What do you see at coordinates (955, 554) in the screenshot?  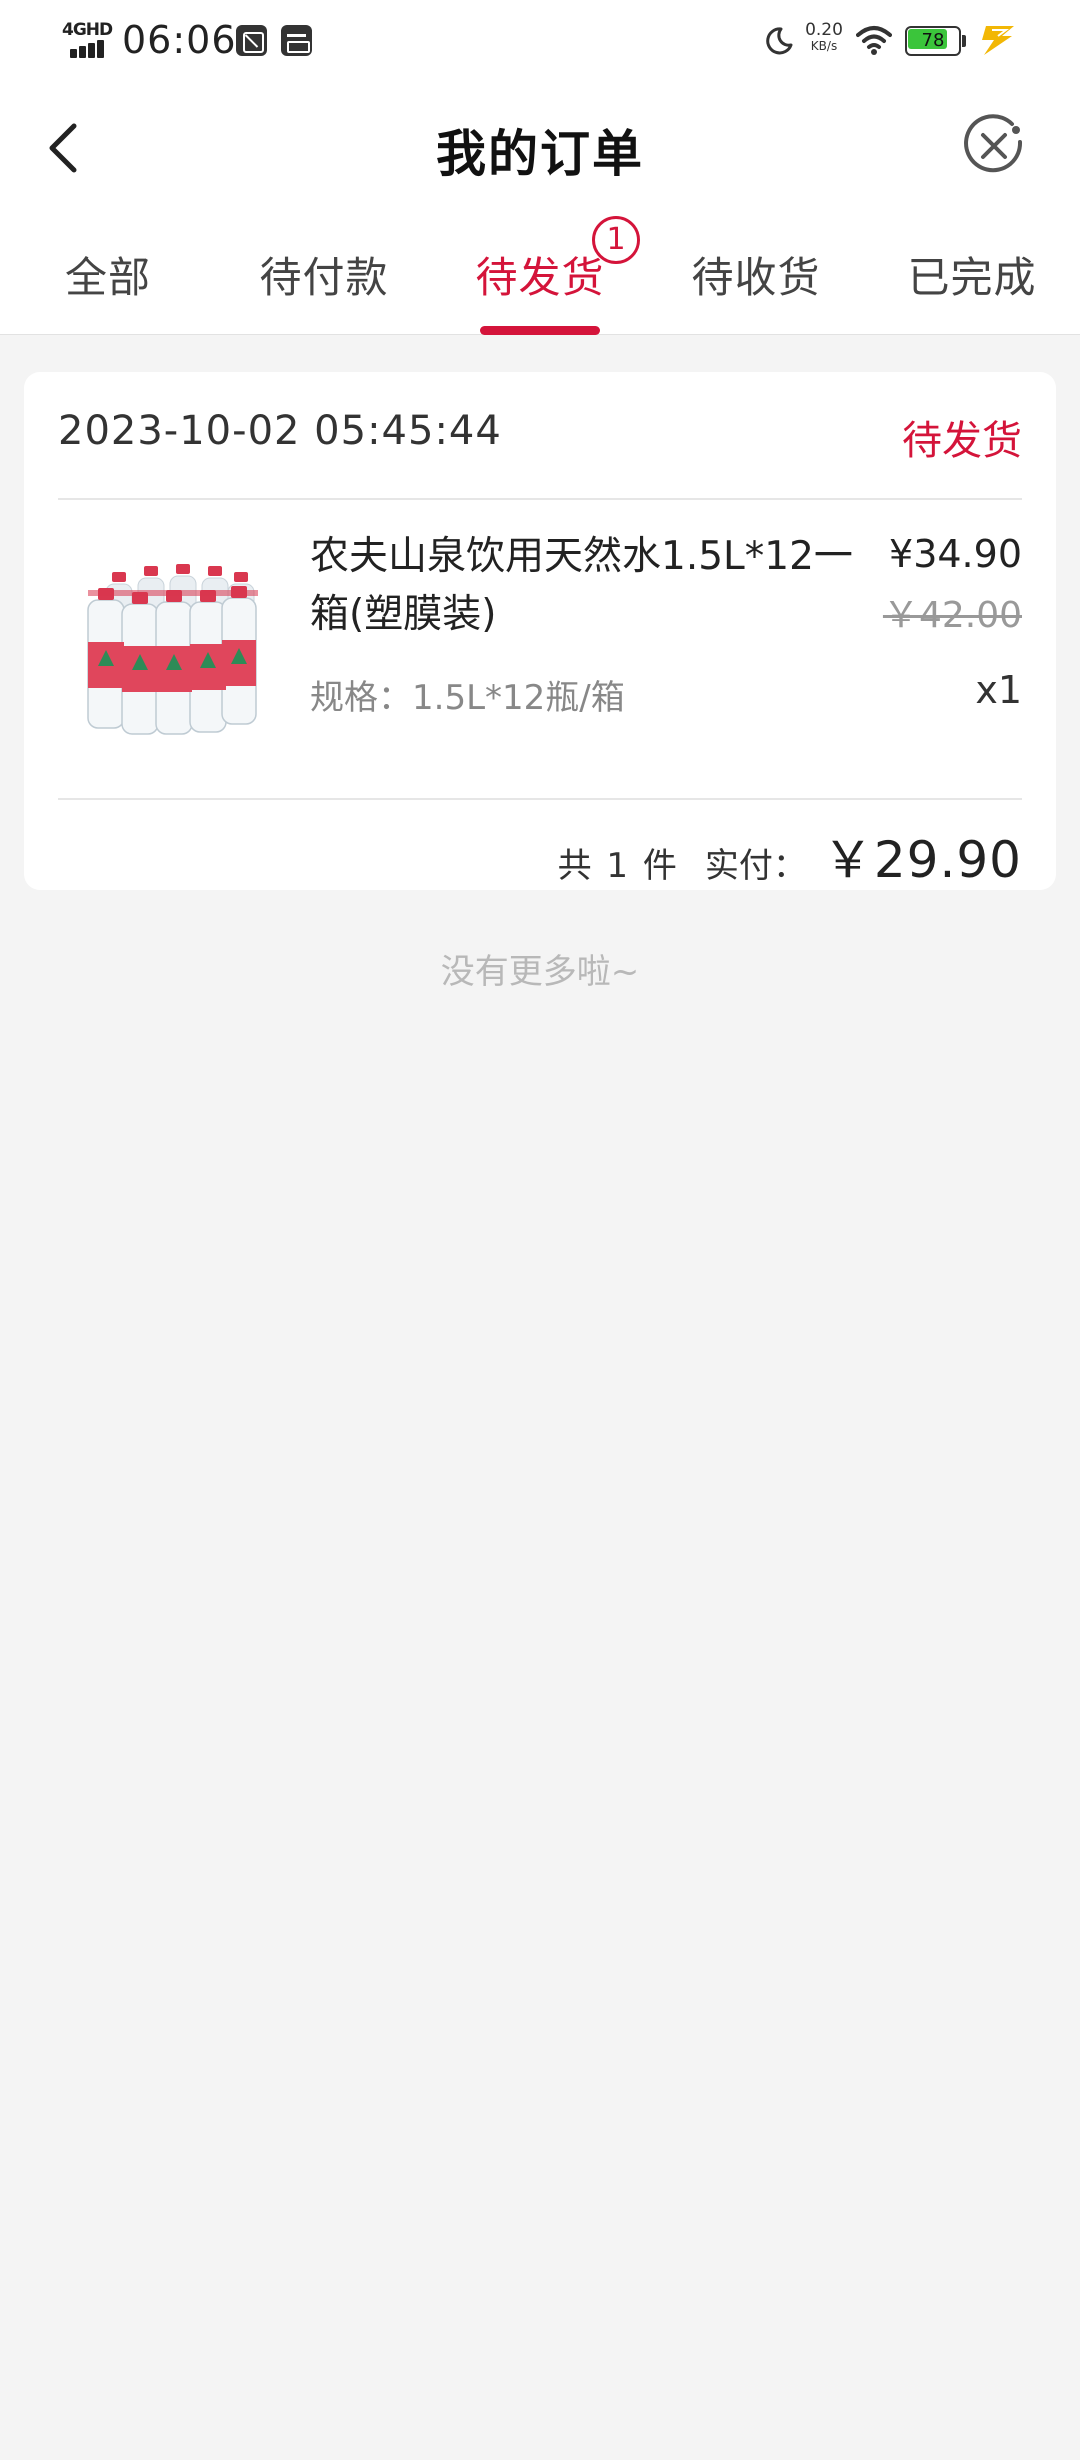 I see `product-price: ¥34.90` at bounding box center [955, 554].